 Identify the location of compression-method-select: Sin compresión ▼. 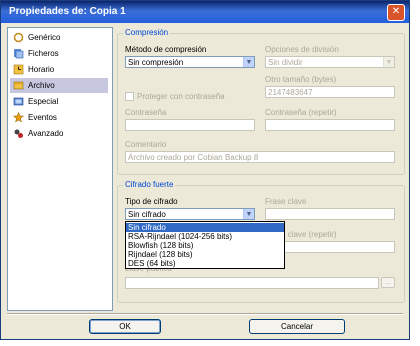
(190, 62).